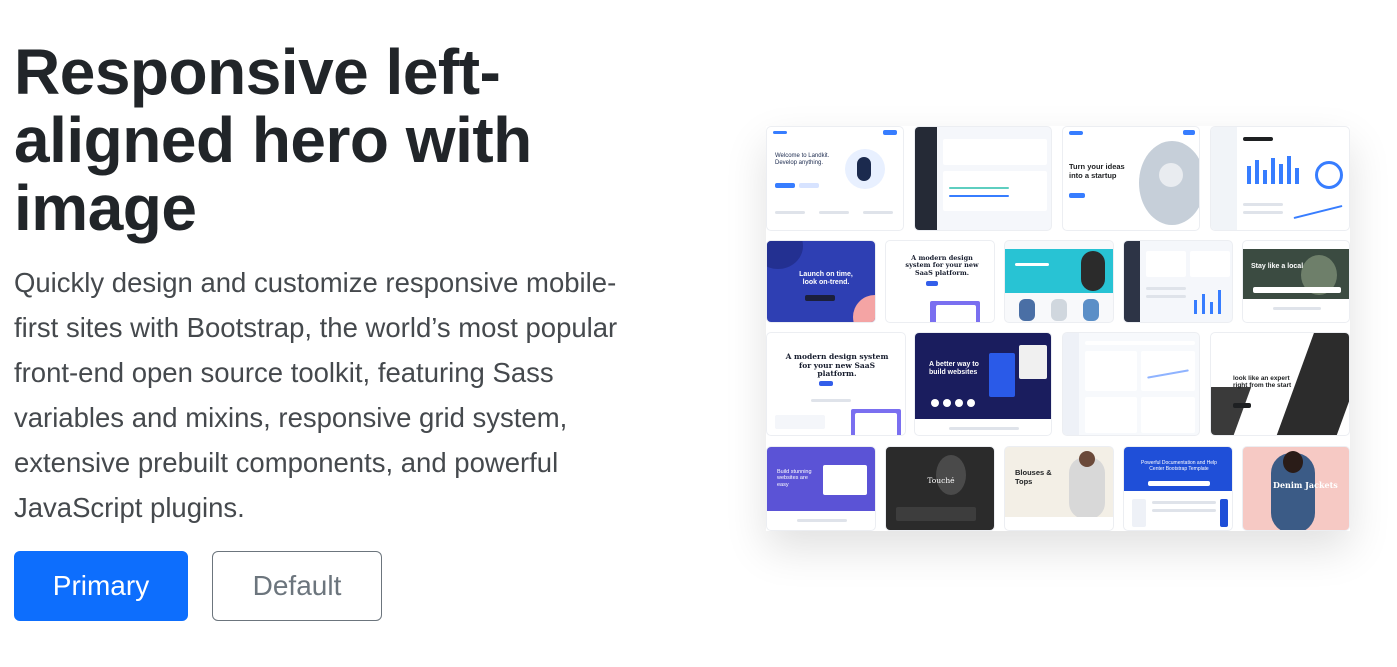  What do you see at coordinates (273, 140) in the screenshot?
I see `hero-title: Responsive left-aligned hero with image` at bounding box center [273, 140].